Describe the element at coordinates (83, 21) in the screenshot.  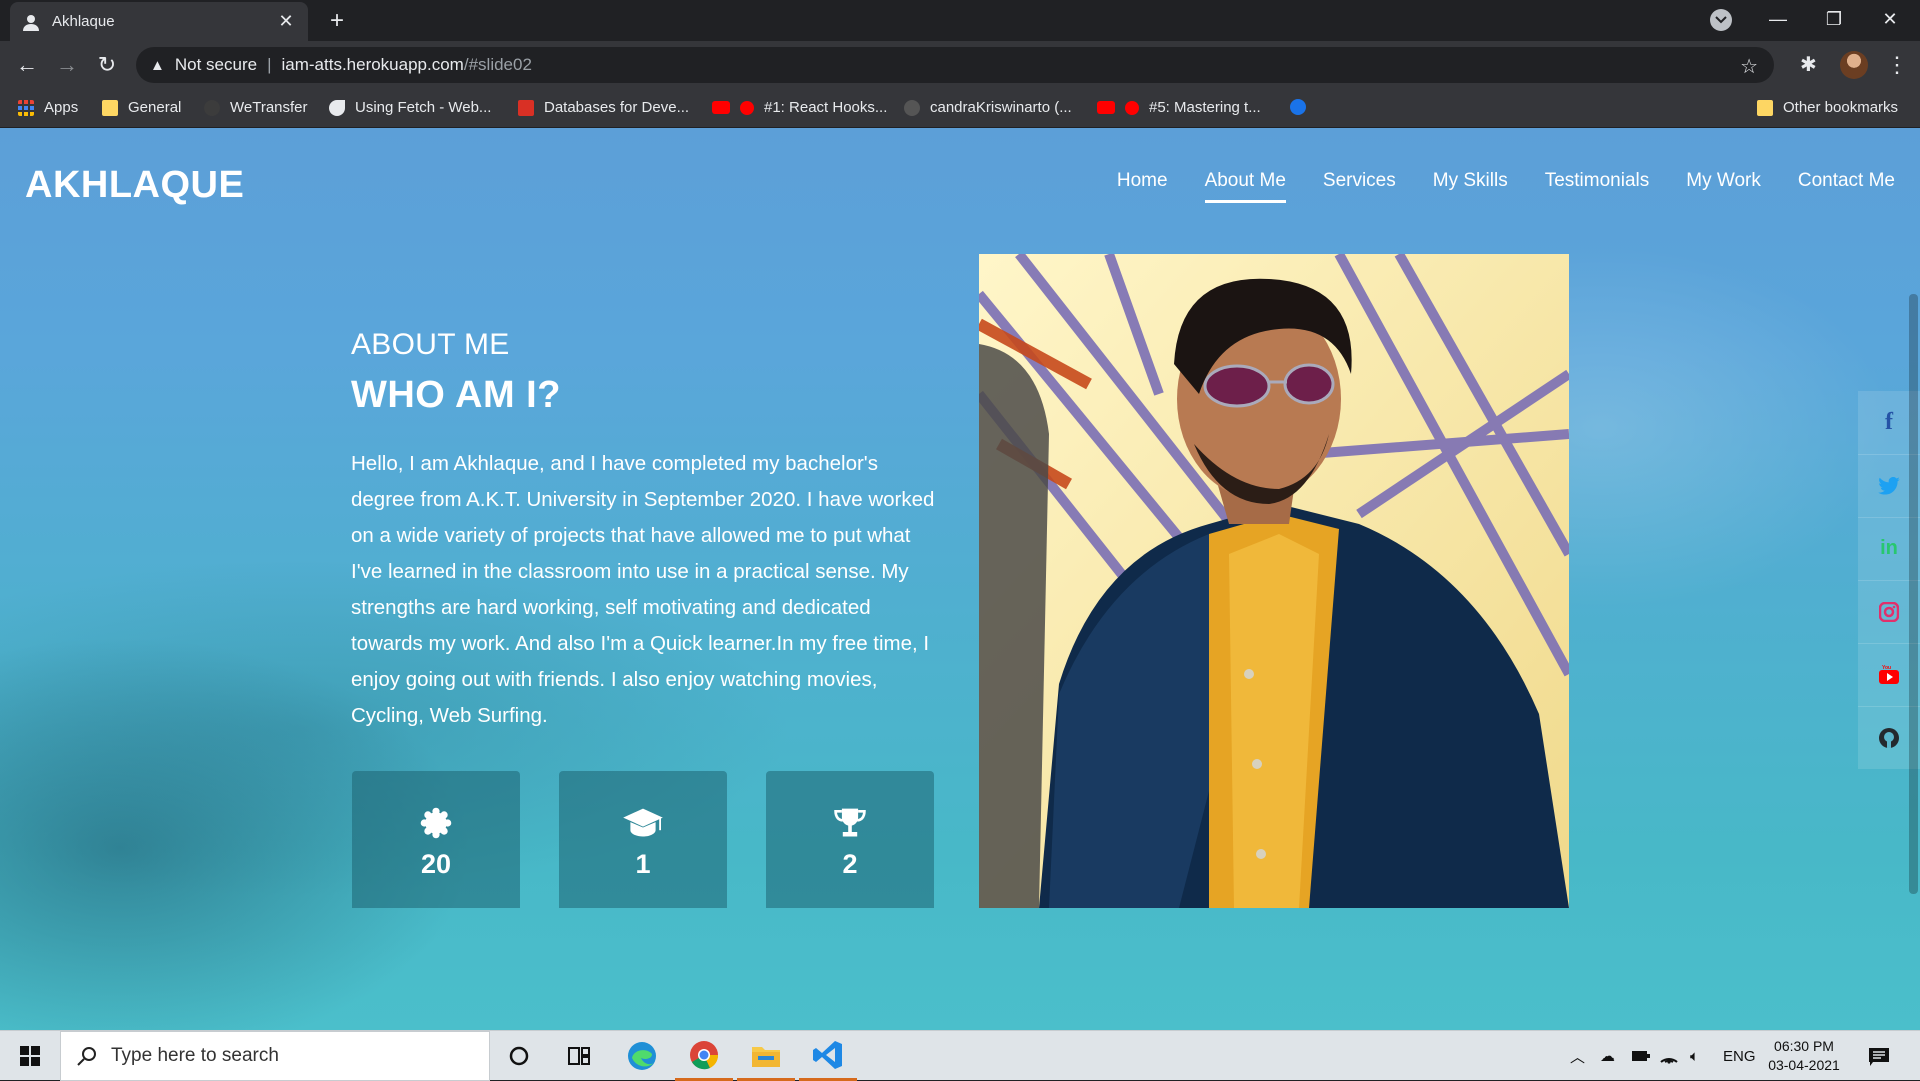
I see `tab-title: Akhlaque` at that location.